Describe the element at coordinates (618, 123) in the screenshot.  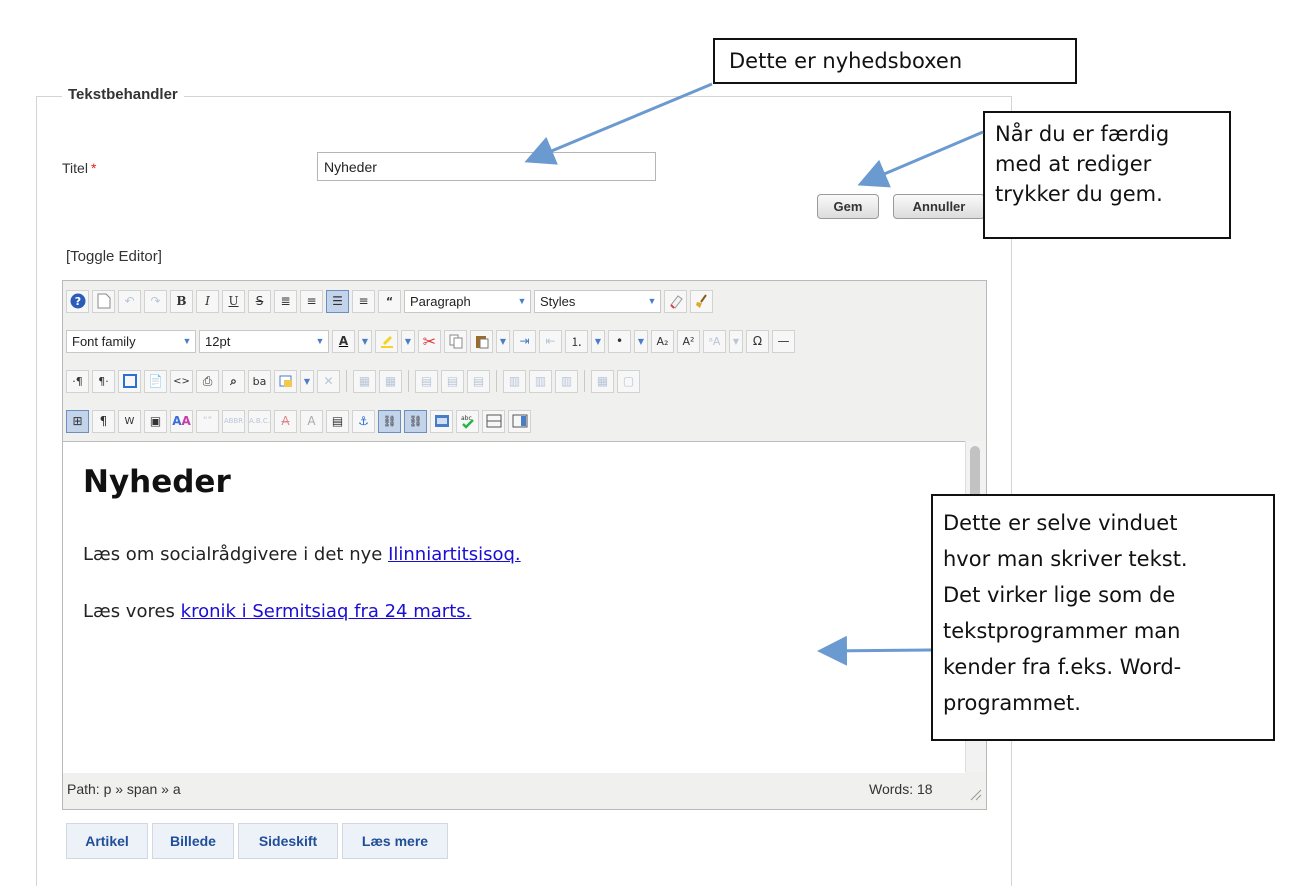
I see `arrow-to-title` at that location.